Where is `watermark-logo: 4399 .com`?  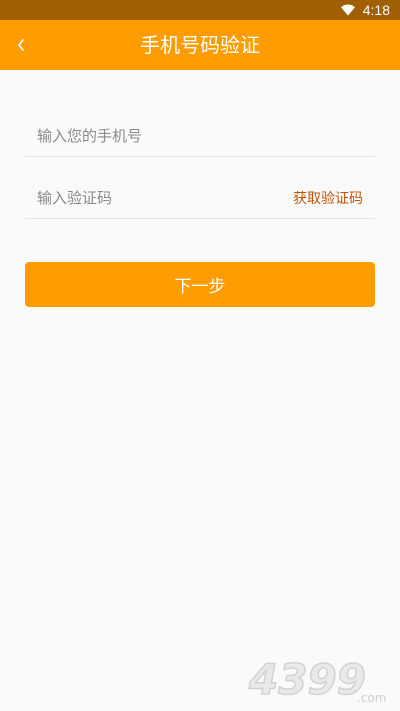 watermark-logo: 4399 .com is located at coordinates (316, 679).